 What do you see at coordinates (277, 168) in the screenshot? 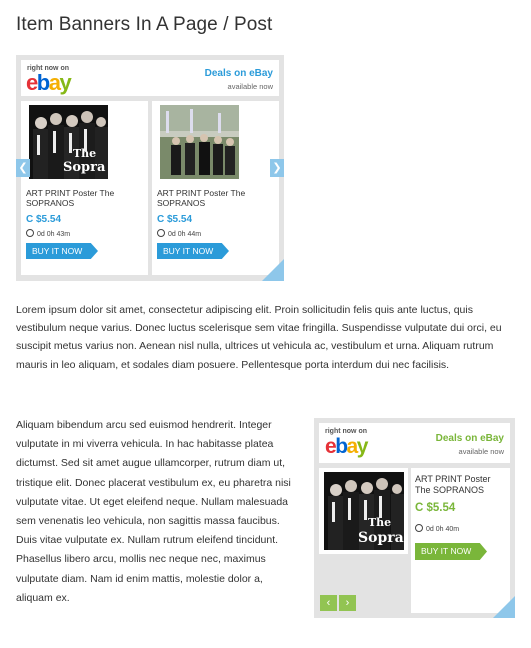
I see `chevron-right-icon: ❯` at bounding box center [277, 168].